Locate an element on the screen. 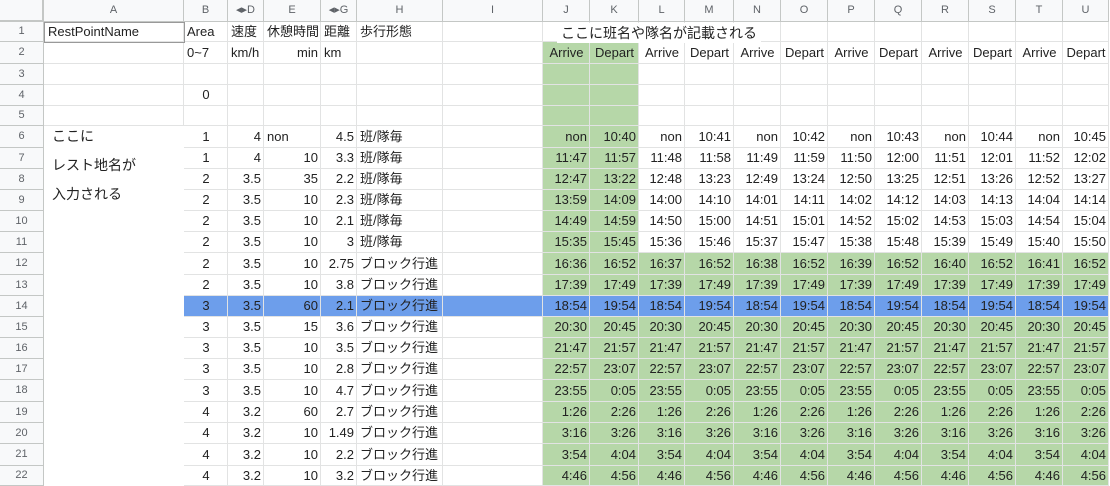  cell-A5 is located at coordinates (114, 116).